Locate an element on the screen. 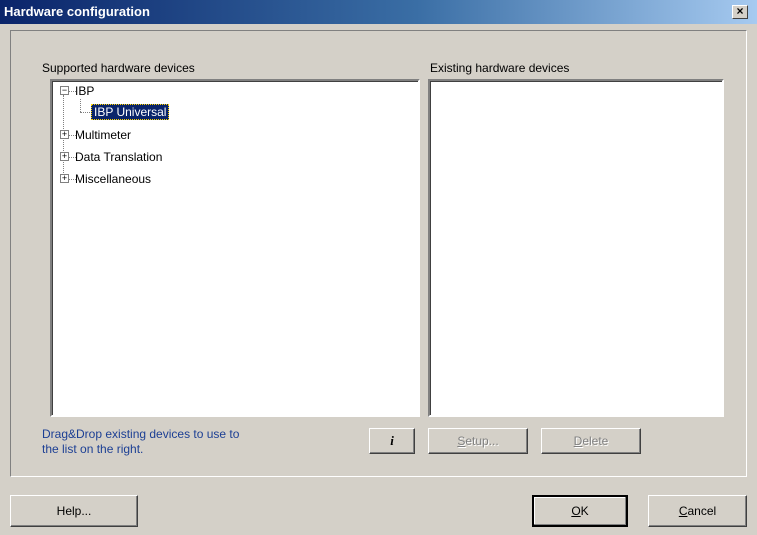 The image size is (757, 535). close-icon: × is located at coordinates (740, 11).